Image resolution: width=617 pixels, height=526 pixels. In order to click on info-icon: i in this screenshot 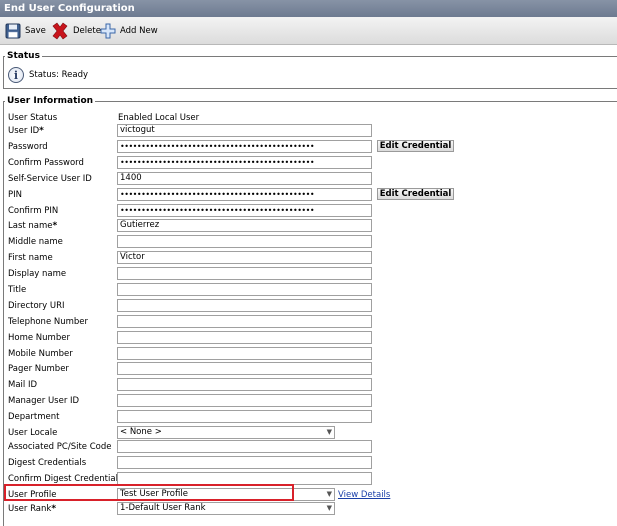, I will do `click(16, 75)`.